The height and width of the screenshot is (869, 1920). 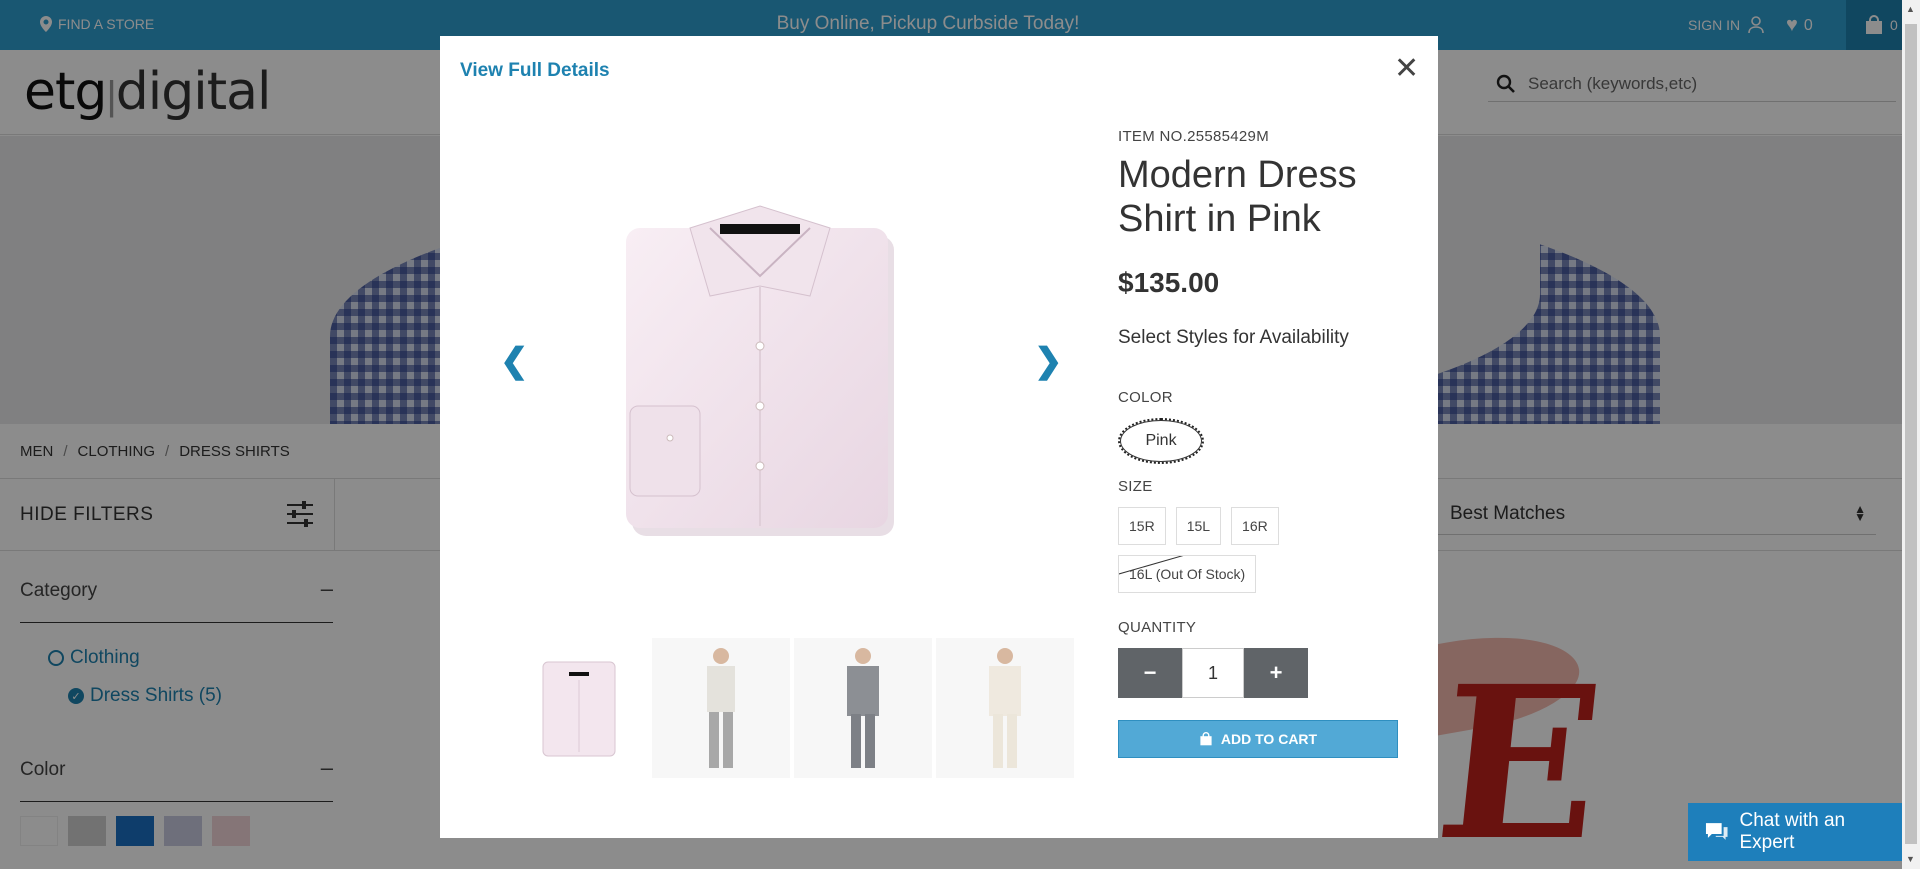 What do you see at coordinates (1048, 361) in the screenshot?
I see `chevron-right-icon: ❯` at bounding box center [1048, 361].